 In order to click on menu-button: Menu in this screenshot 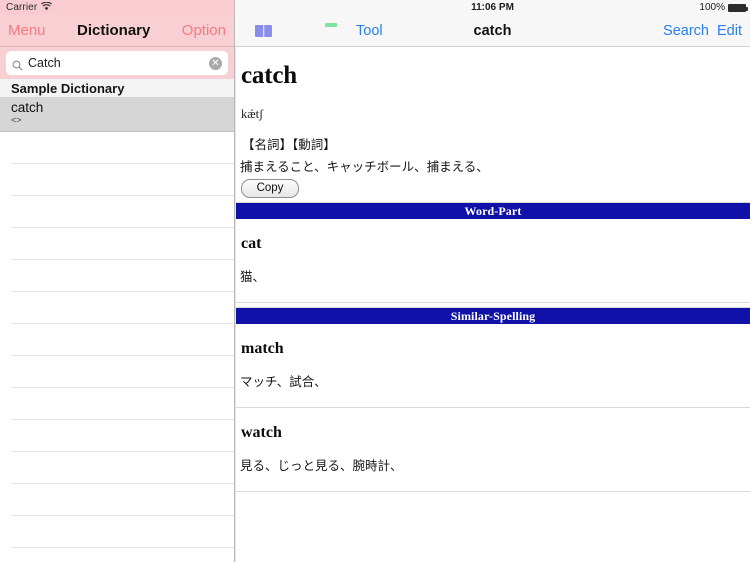, I will do `click(27, 30)`.